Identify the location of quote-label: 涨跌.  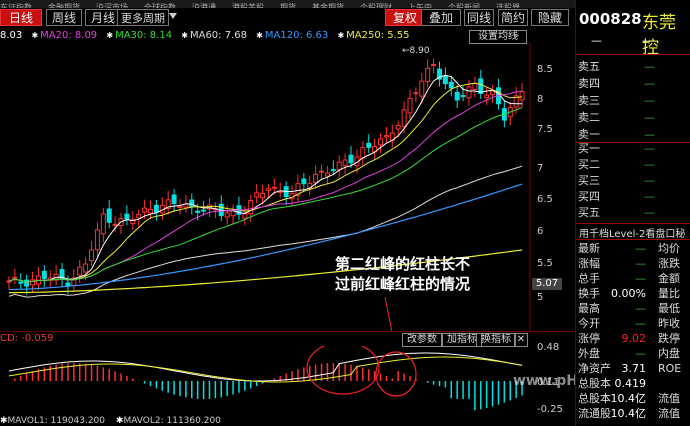
(669, 263).